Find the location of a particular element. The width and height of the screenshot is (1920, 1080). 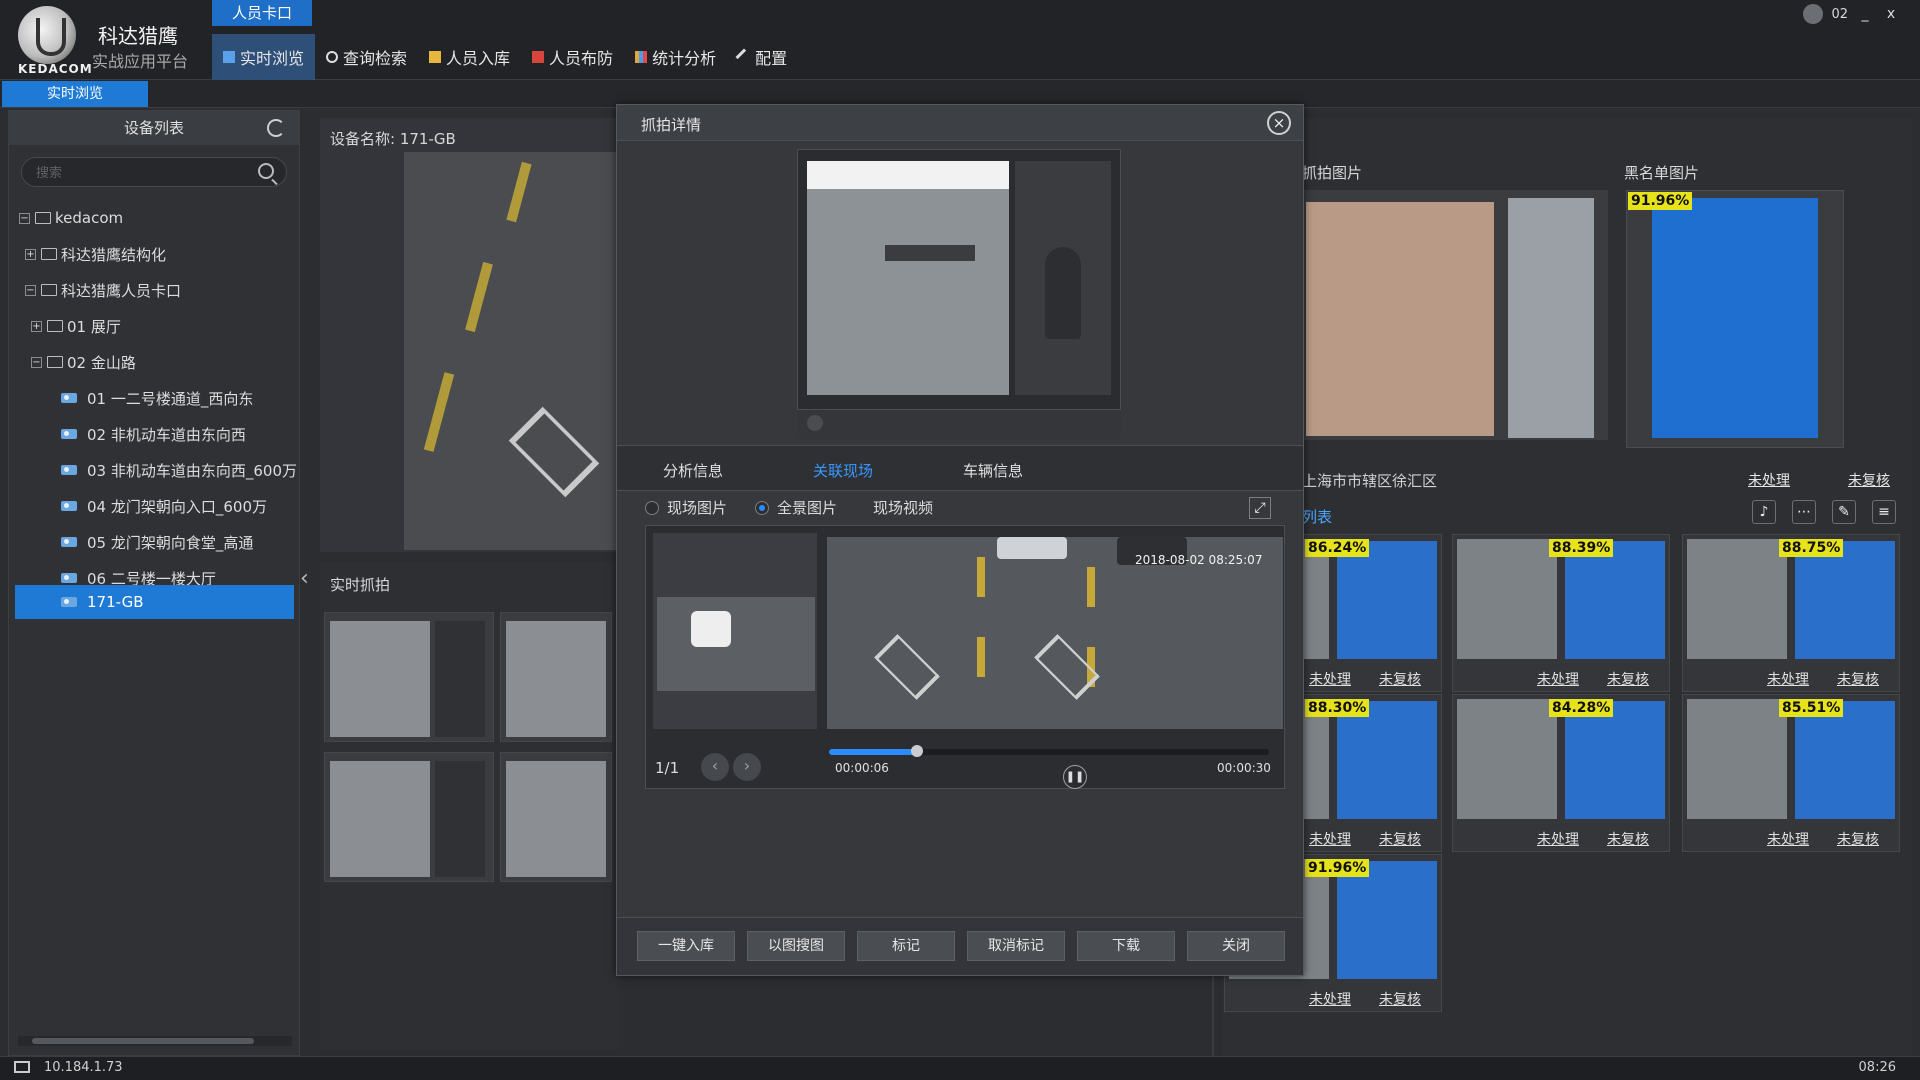

tab-analysis-info: 分析信息 is located at coordinates (693, 470).